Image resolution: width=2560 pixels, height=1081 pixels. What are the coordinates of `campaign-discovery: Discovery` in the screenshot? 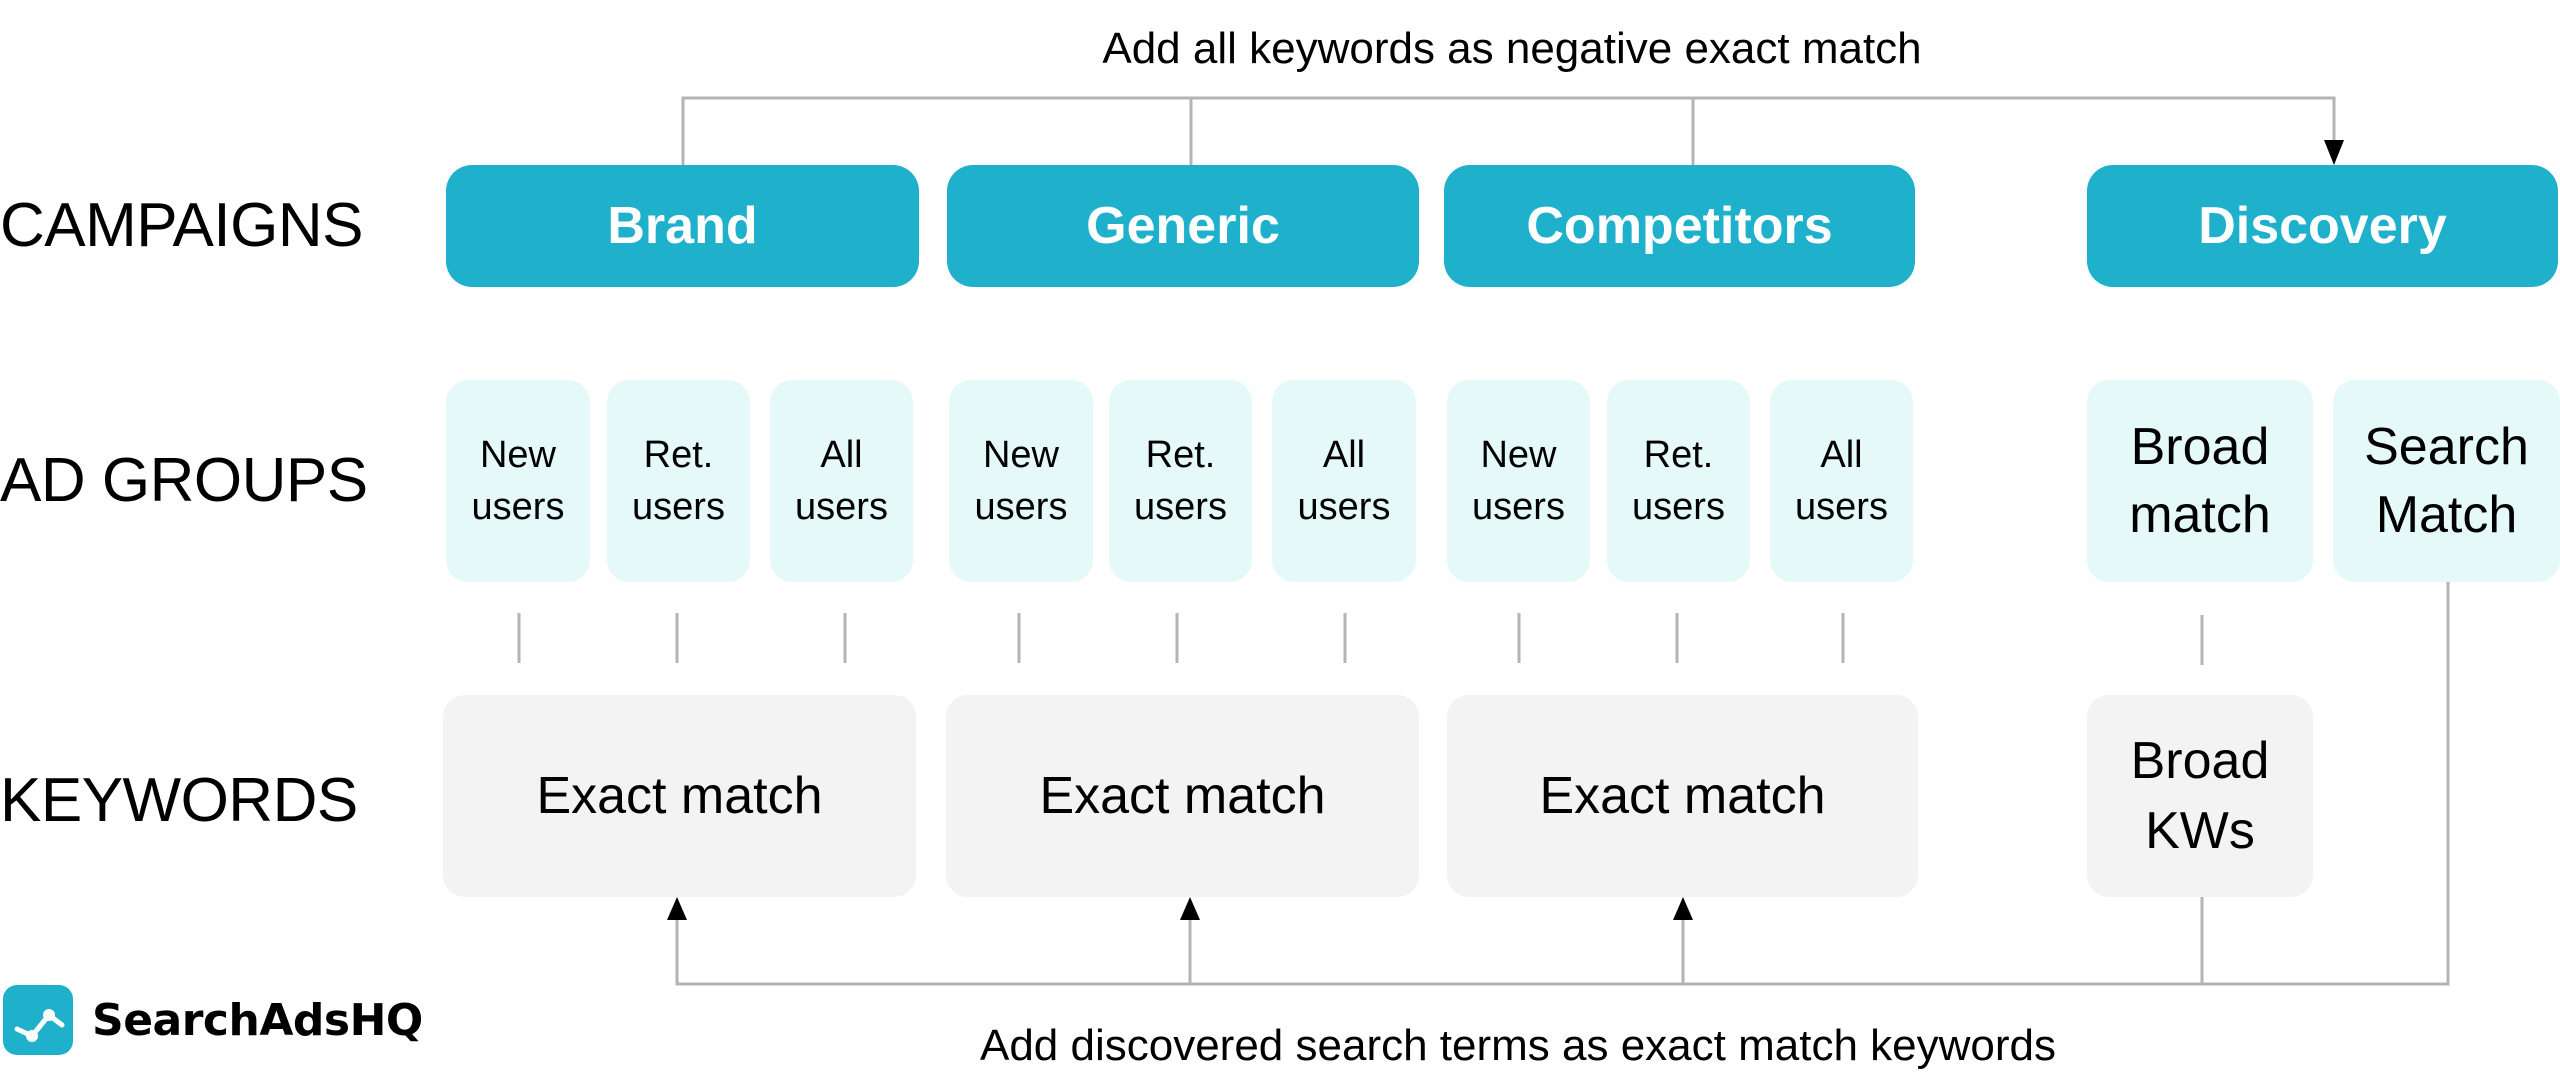 It's located at (2322, 226).